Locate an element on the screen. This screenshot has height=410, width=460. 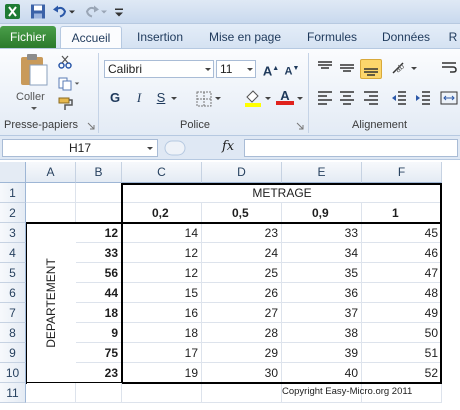
department-cell: 23 is located at coordinates (99, 373).